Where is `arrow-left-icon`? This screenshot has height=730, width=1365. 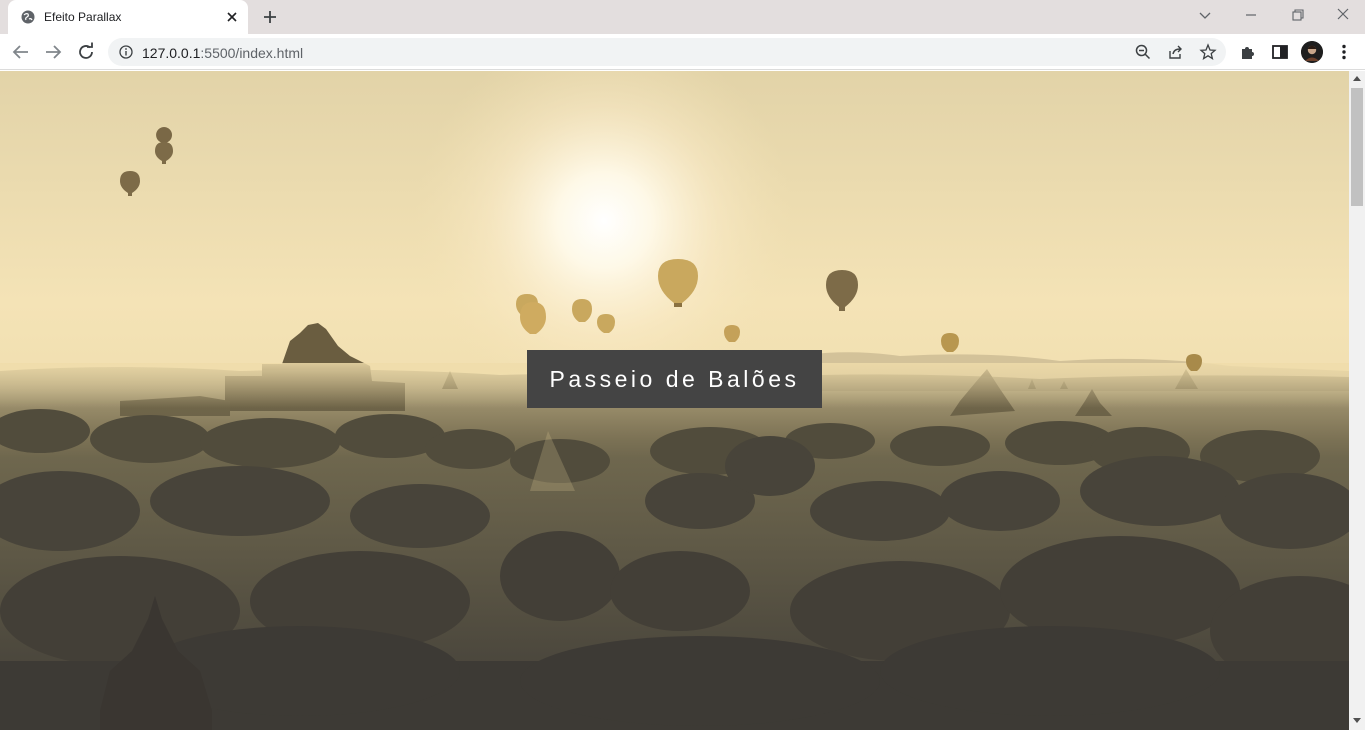
arrow-left-icon is located at coordinates (21, 52).